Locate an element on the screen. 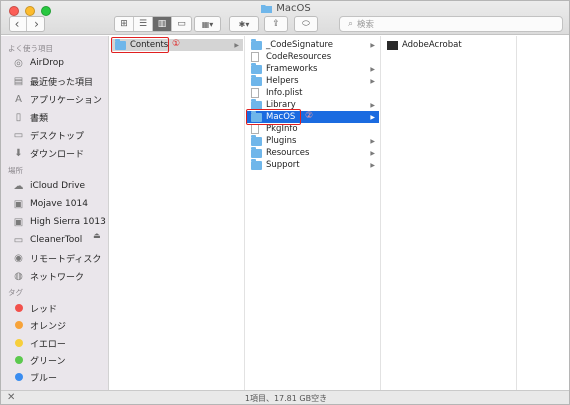 Image resolution: width=570 pixels, height=405 pixels. gallery-view-button: ▭ is located at coordinates (181, 24).